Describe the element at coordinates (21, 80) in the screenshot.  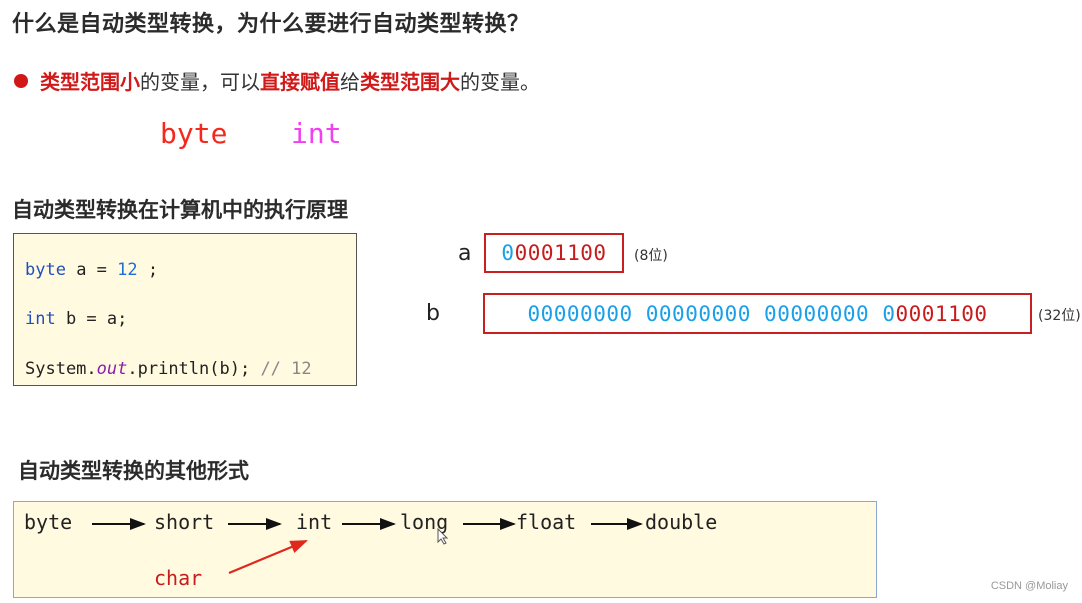
I see `bullet-dot-icon` at that location.